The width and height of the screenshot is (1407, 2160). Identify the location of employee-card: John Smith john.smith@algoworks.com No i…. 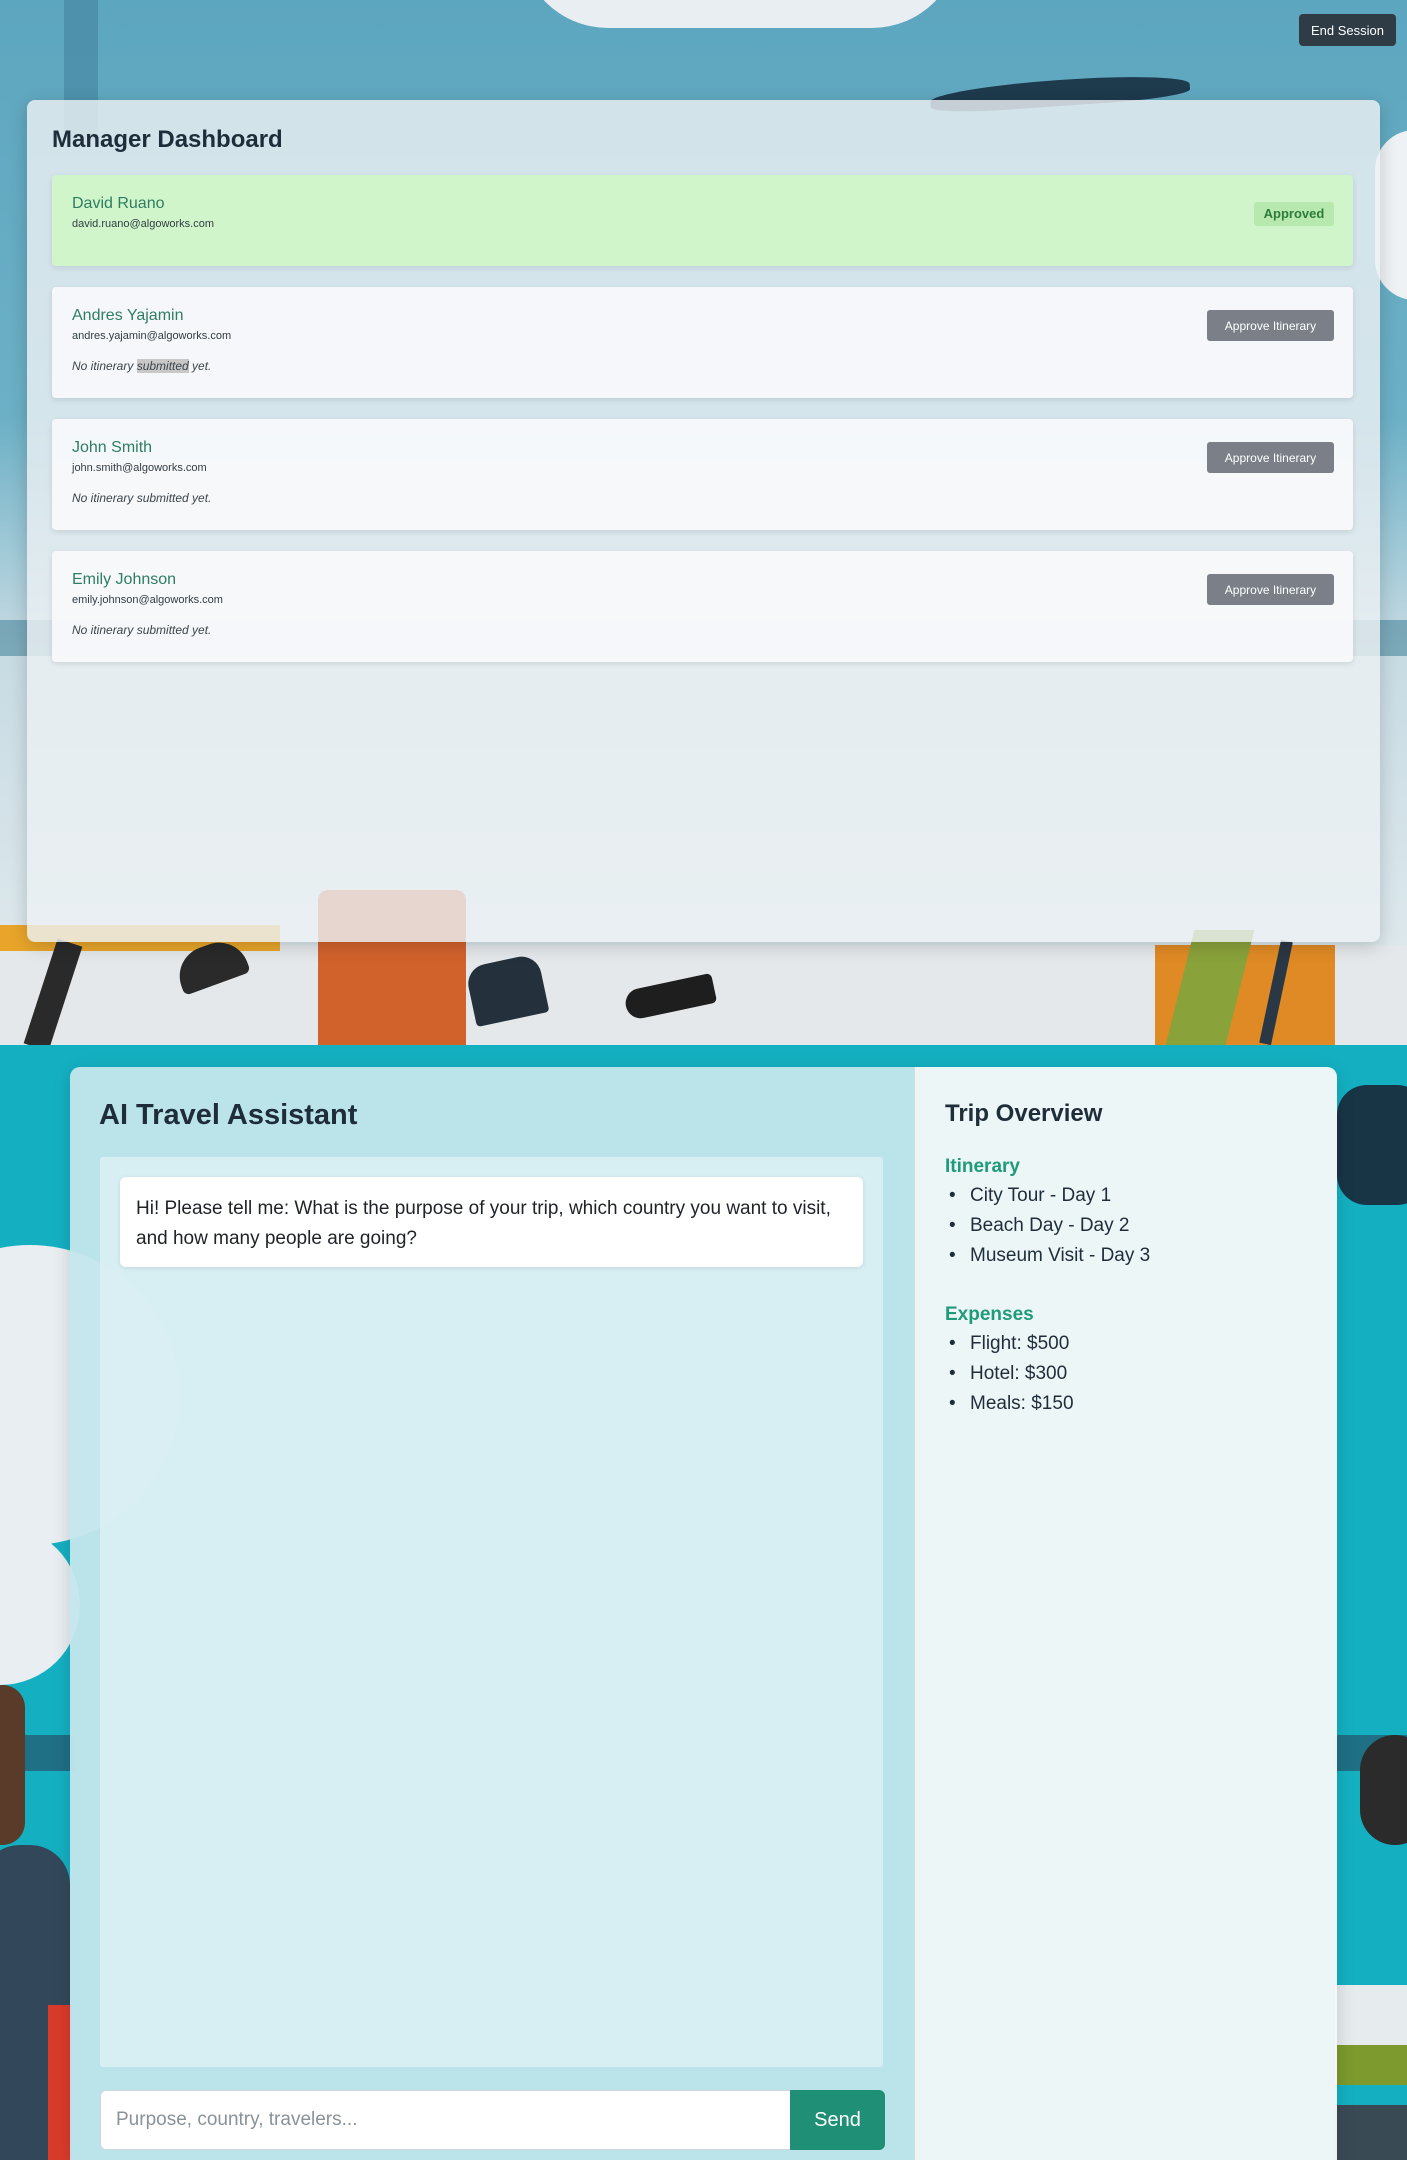
(702, 474).